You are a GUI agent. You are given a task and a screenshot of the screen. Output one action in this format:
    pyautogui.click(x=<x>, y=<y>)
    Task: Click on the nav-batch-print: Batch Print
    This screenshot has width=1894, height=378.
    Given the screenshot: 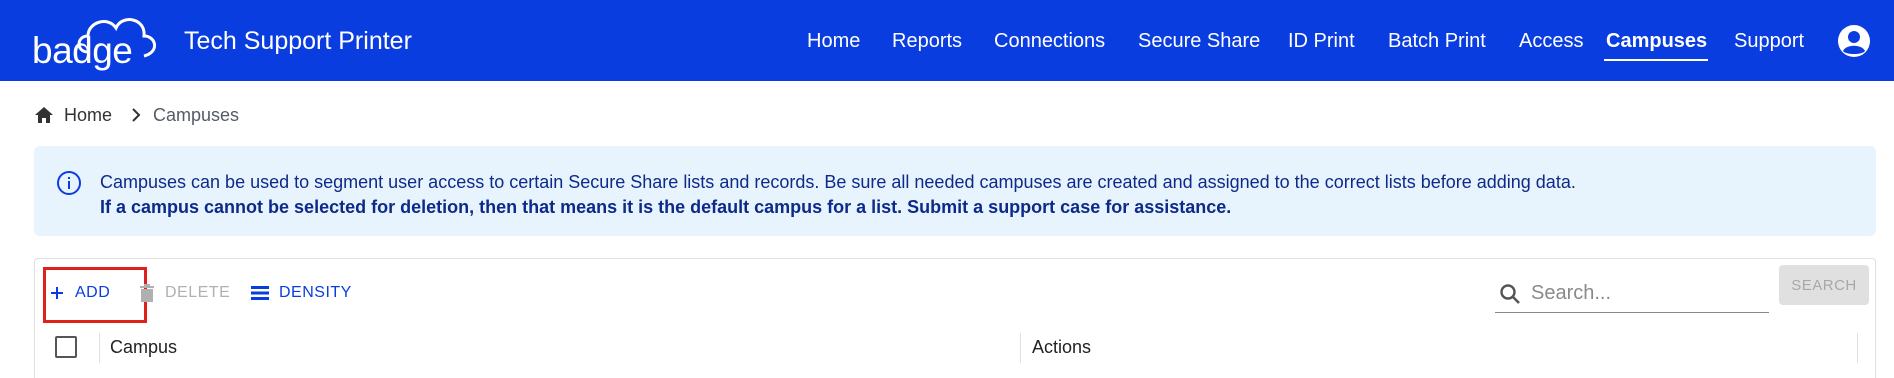 What is the action you would take?
    pyautogui.click(x=1437, y=41)
    